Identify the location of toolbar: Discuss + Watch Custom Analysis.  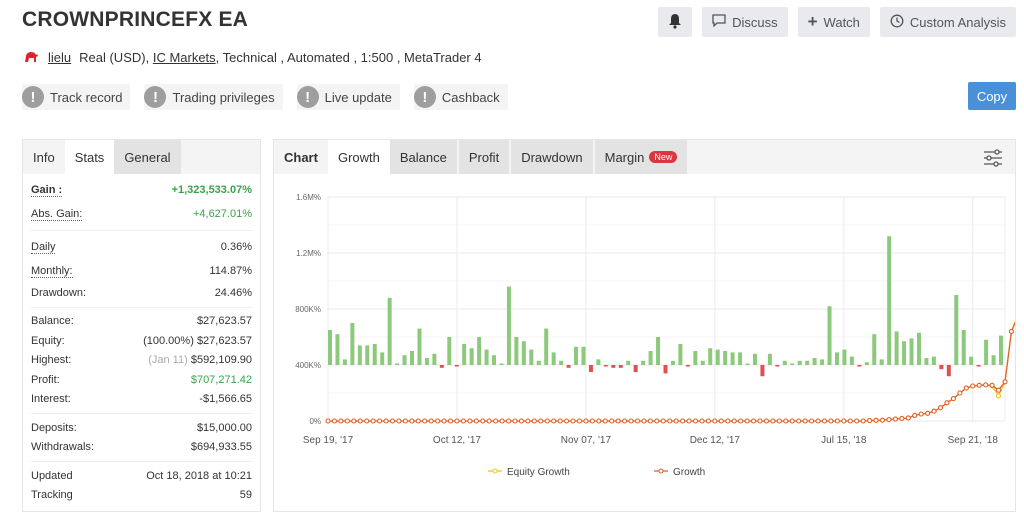
(837, 22).